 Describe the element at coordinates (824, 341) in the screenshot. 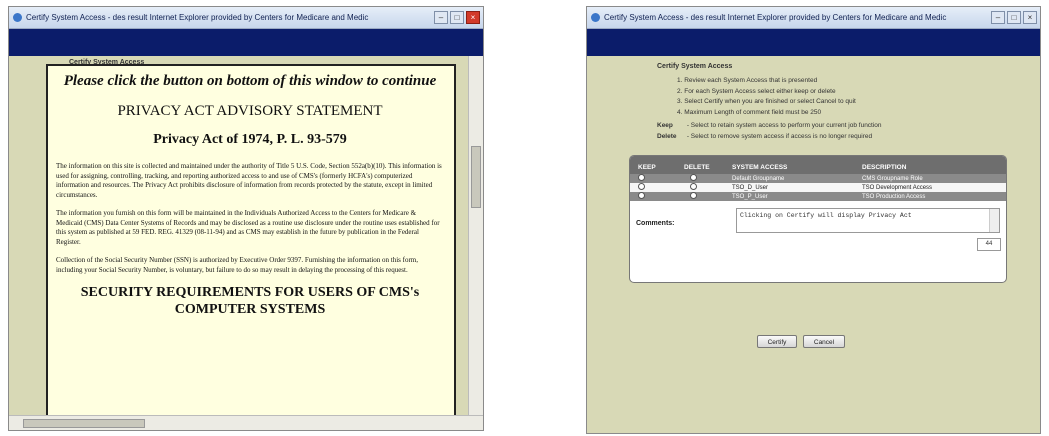

I see `cancel-button: Cancel` at that location.